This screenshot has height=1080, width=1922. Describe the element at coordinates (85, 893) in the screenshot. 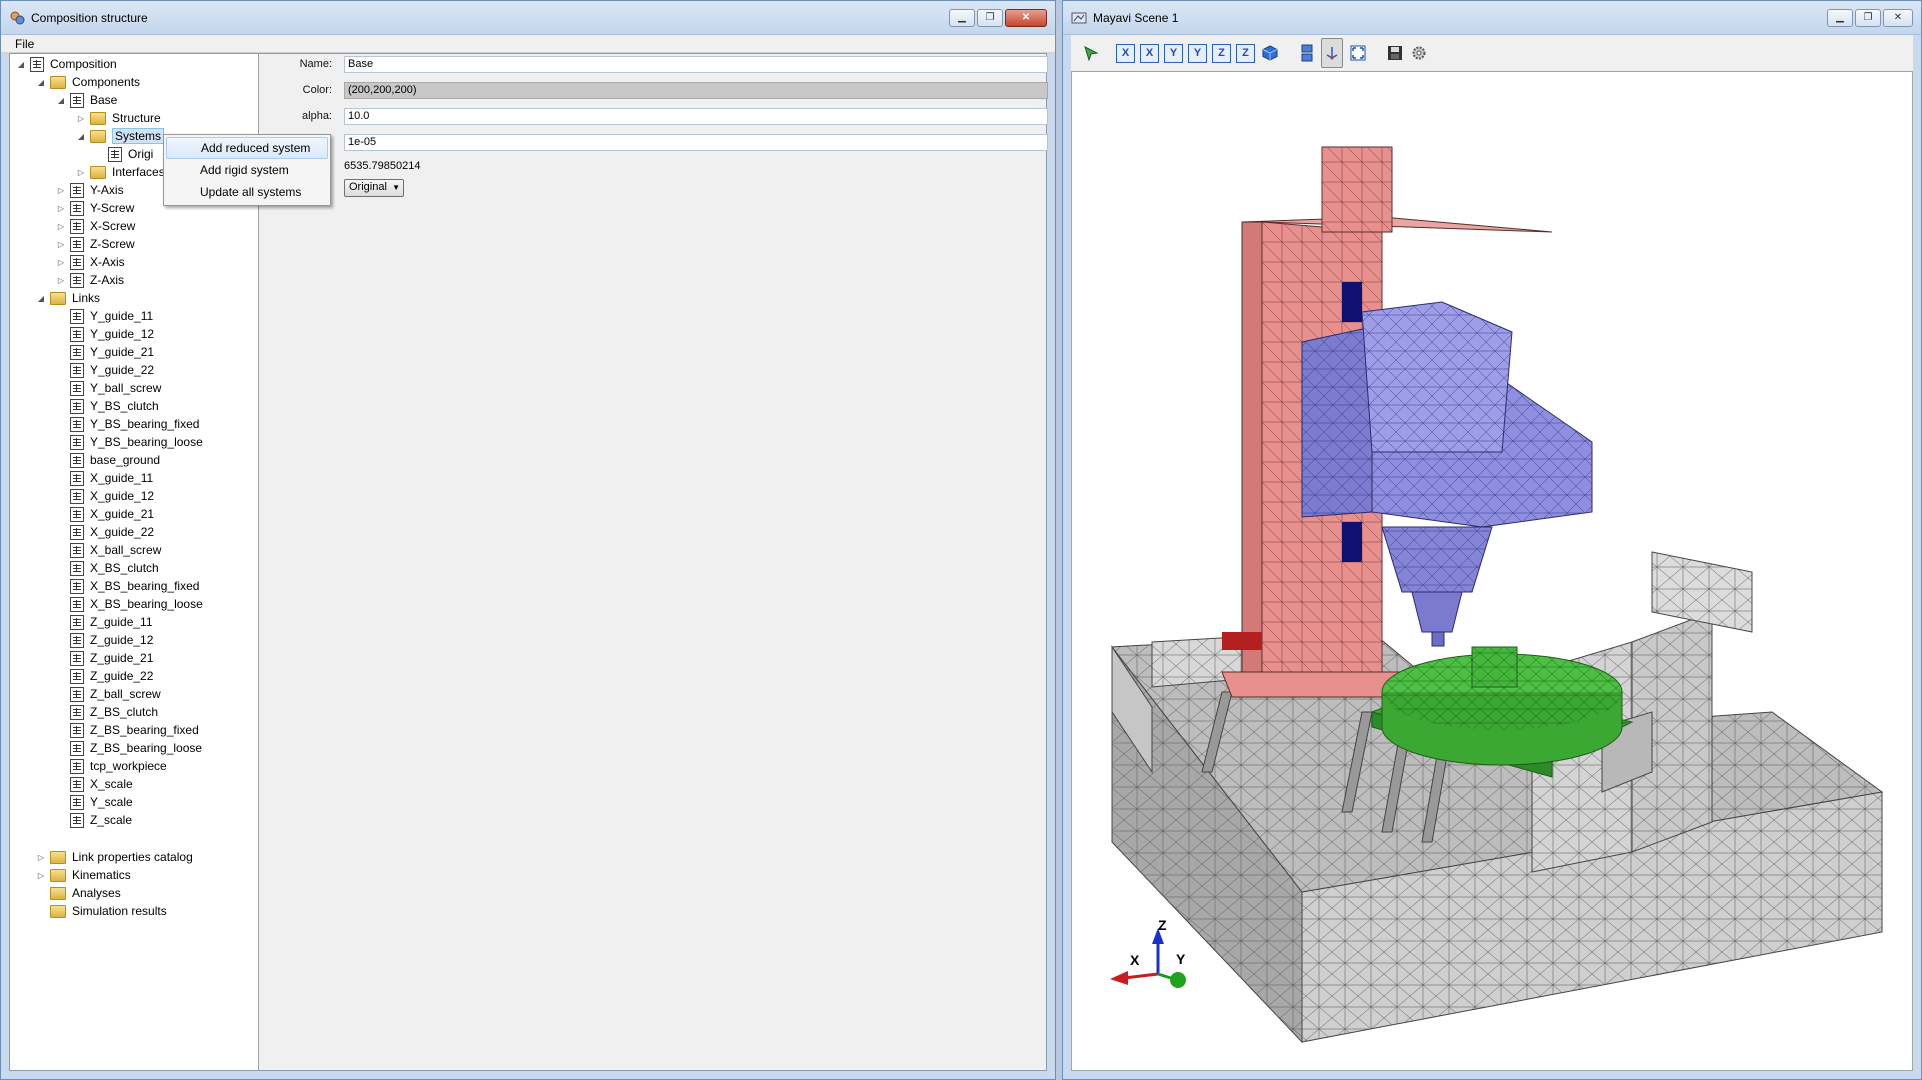

I see `tree-item-analyses: Analyses` at that location.